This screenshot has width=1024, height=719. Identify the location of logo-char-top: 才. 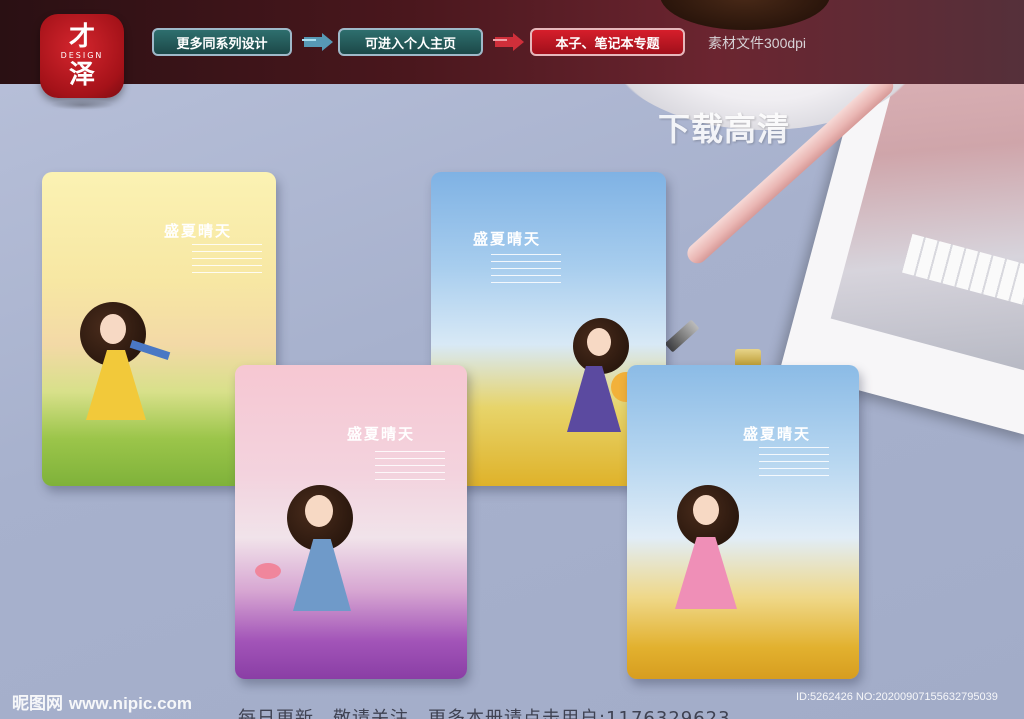
(81, 37).